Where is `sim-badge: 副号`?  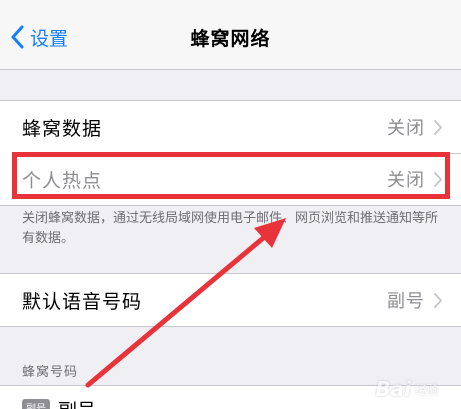
sim-badge: 副号 is located at coordinates (36, 404).